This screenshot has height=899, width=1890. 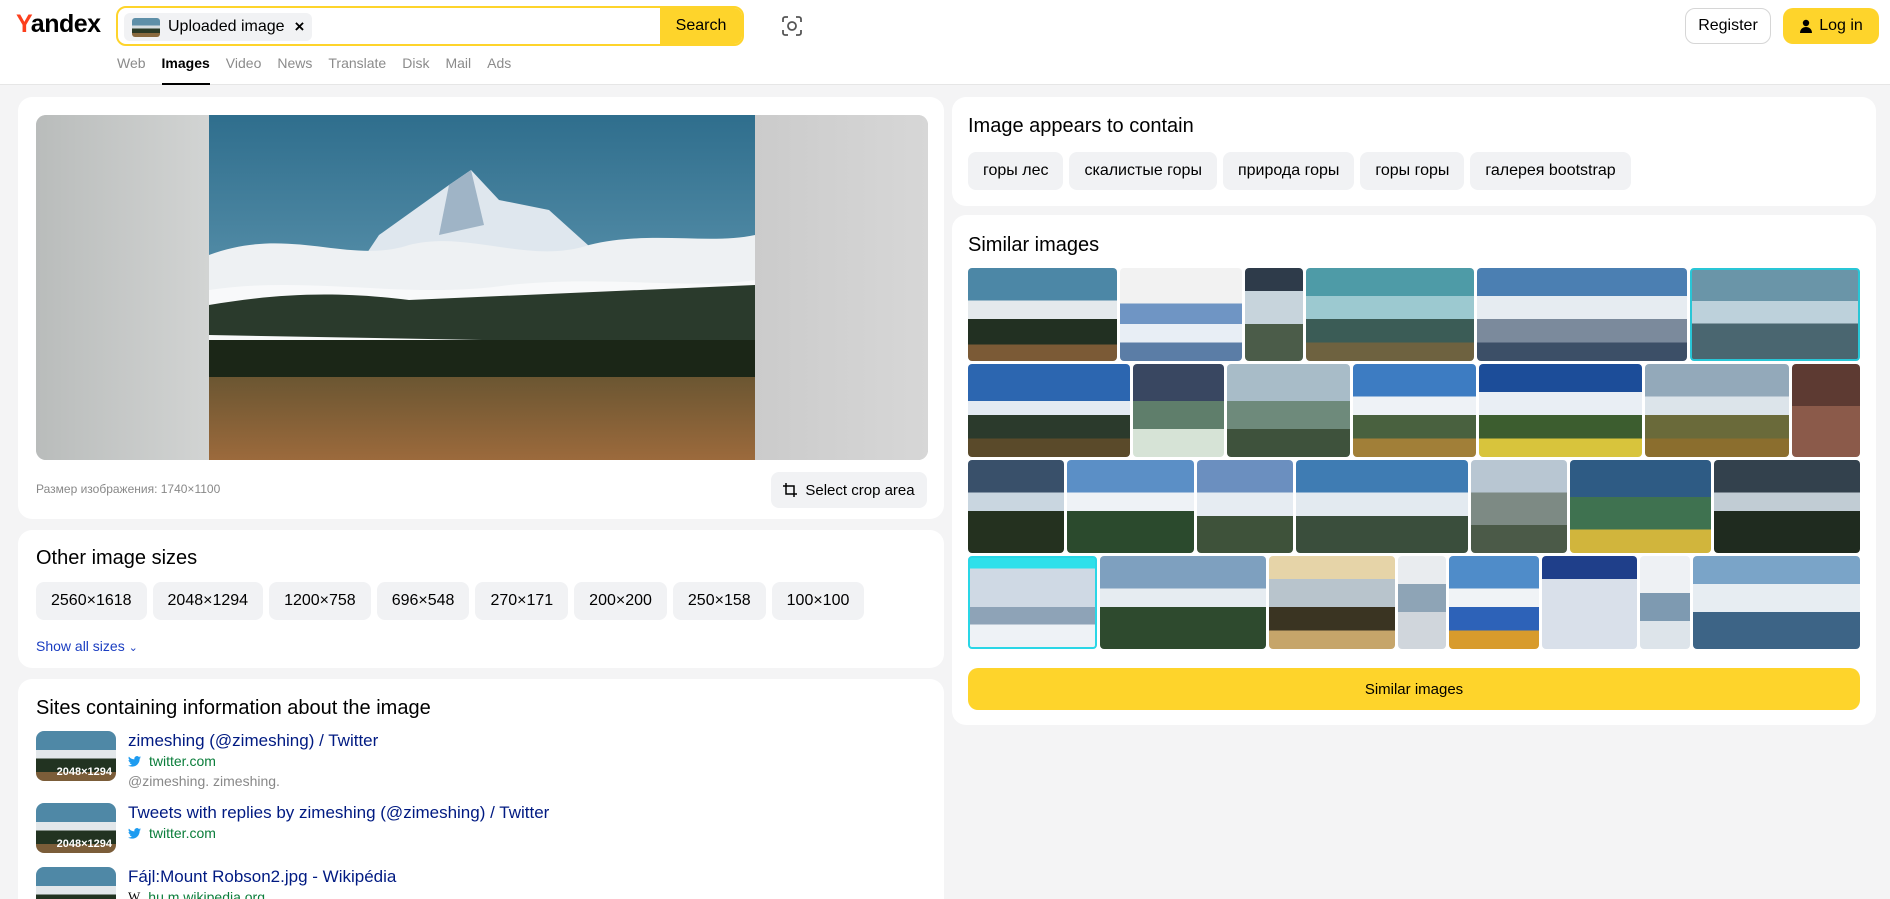 I want to click on site-thumbnail, so click(x=76, y=883).